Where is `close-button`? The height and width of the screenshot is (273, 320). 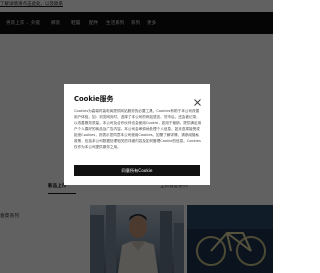 close-button is located at coordinates (197, 99).